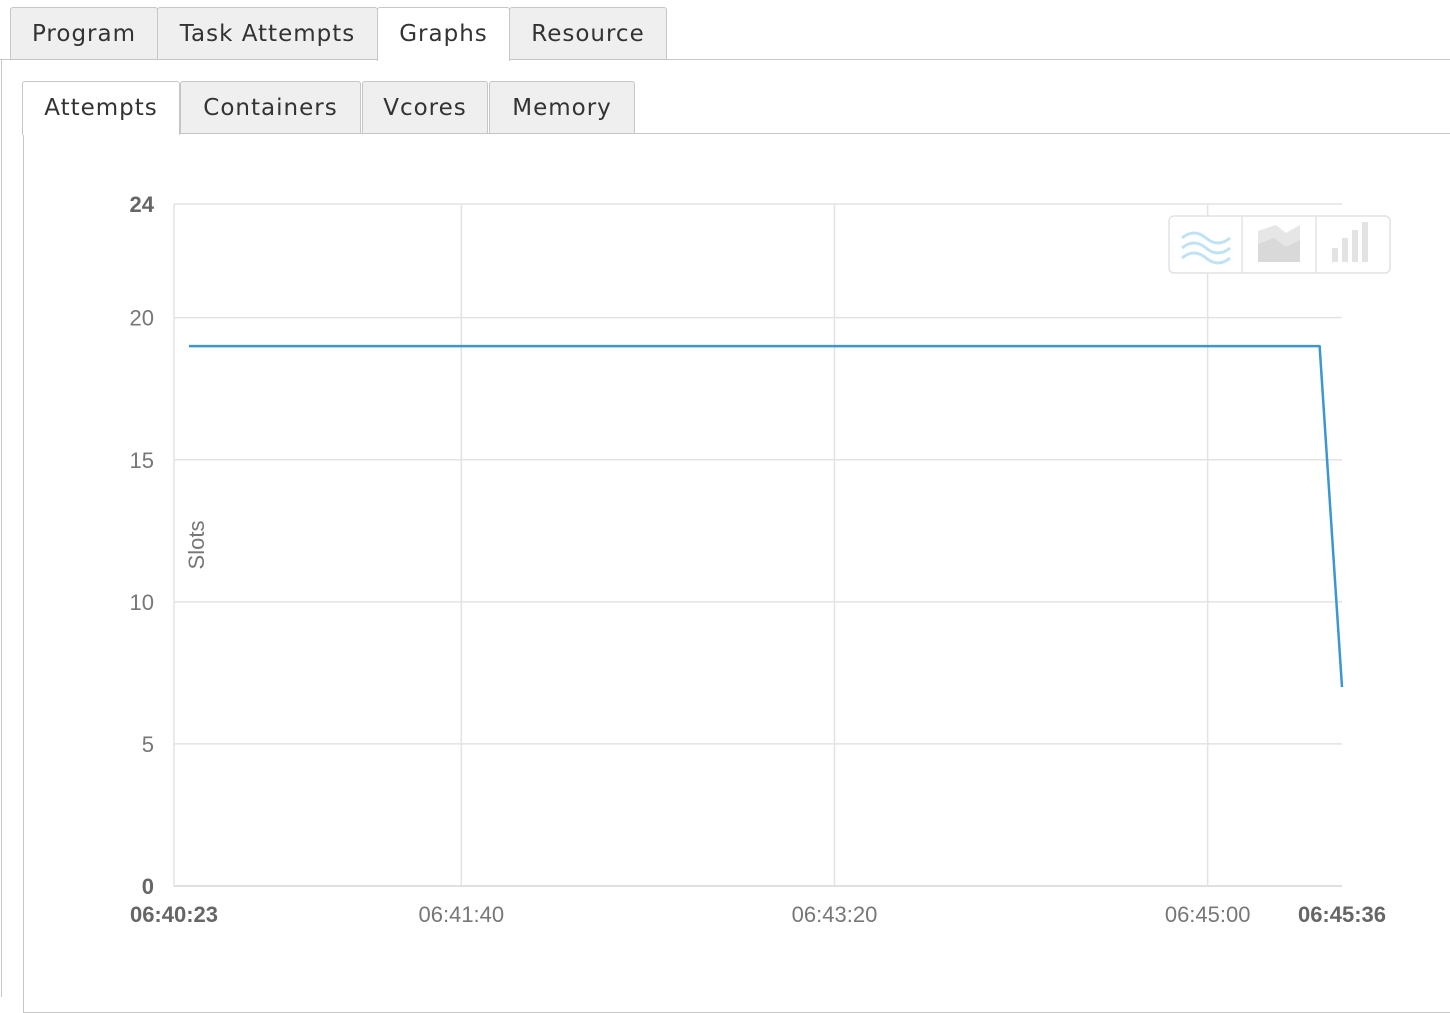 The image size is (1450, 1013). Describe the element at coordinates (725, 30) in the screenshot. I see `top-tab-bar: Program Task Attempts Graphs Resource` at that location.